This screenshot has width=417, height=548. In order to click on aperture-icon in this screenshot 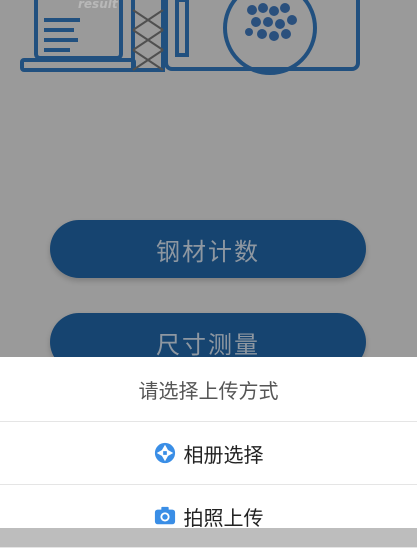, I will do `click(164, 453)`.